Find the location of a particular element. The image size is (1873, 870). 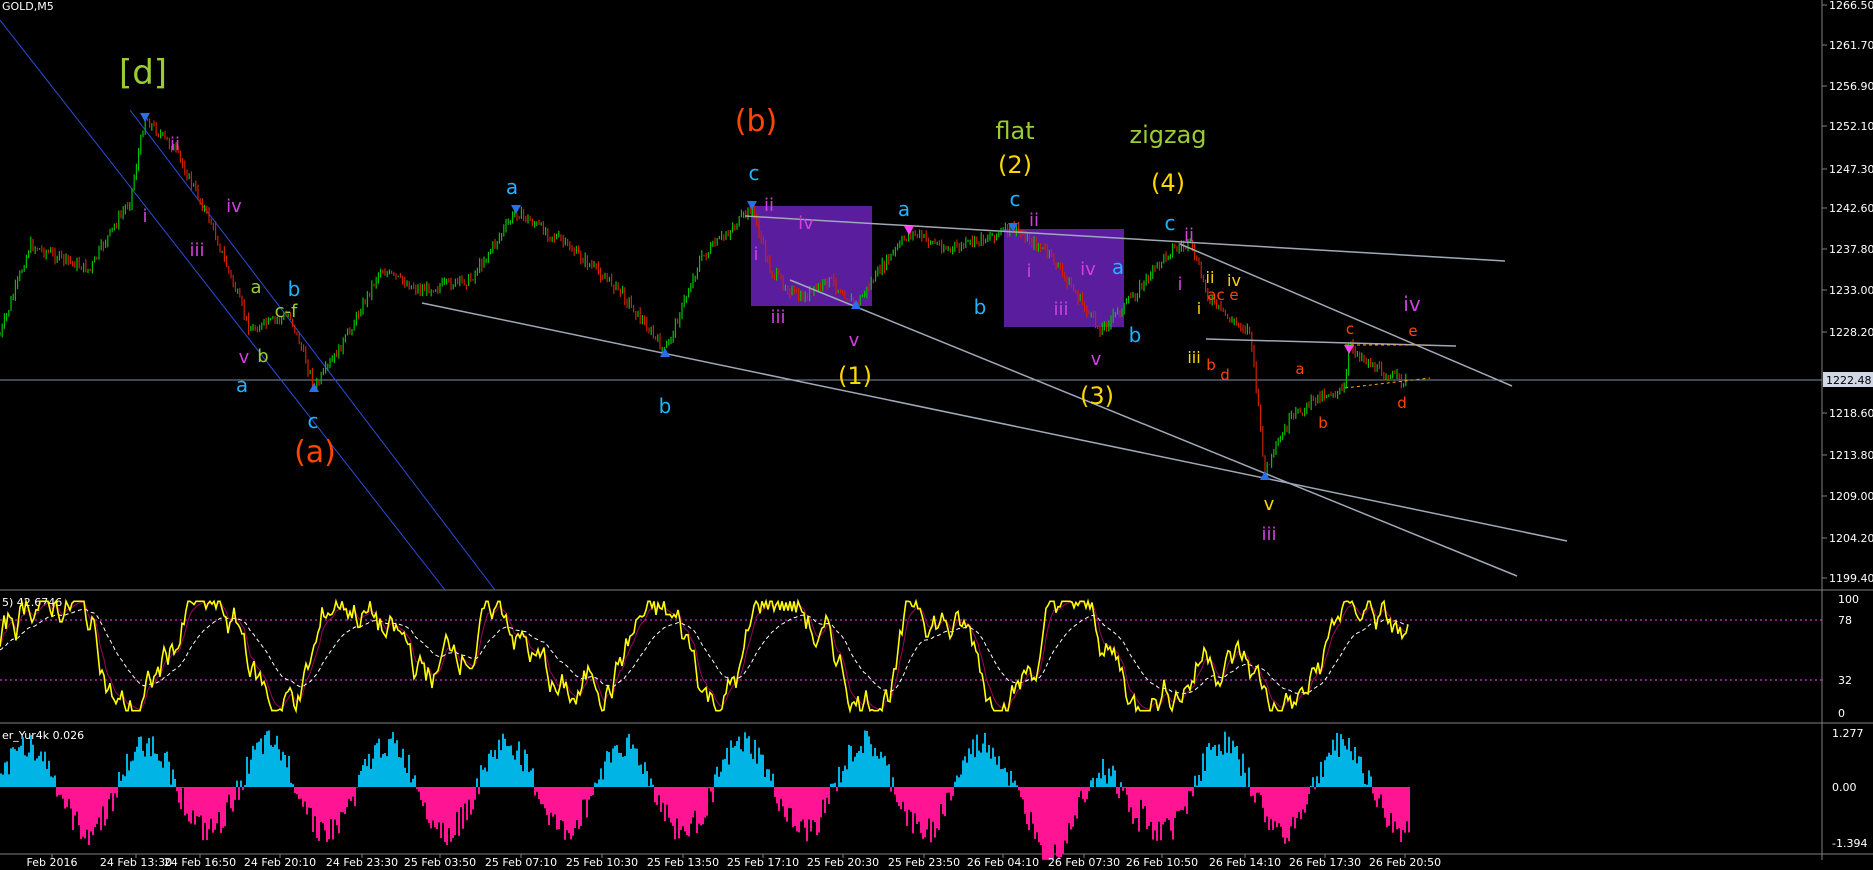

time-tick-label: 25 Feb 07:10 is located at coordinates (521, 862).